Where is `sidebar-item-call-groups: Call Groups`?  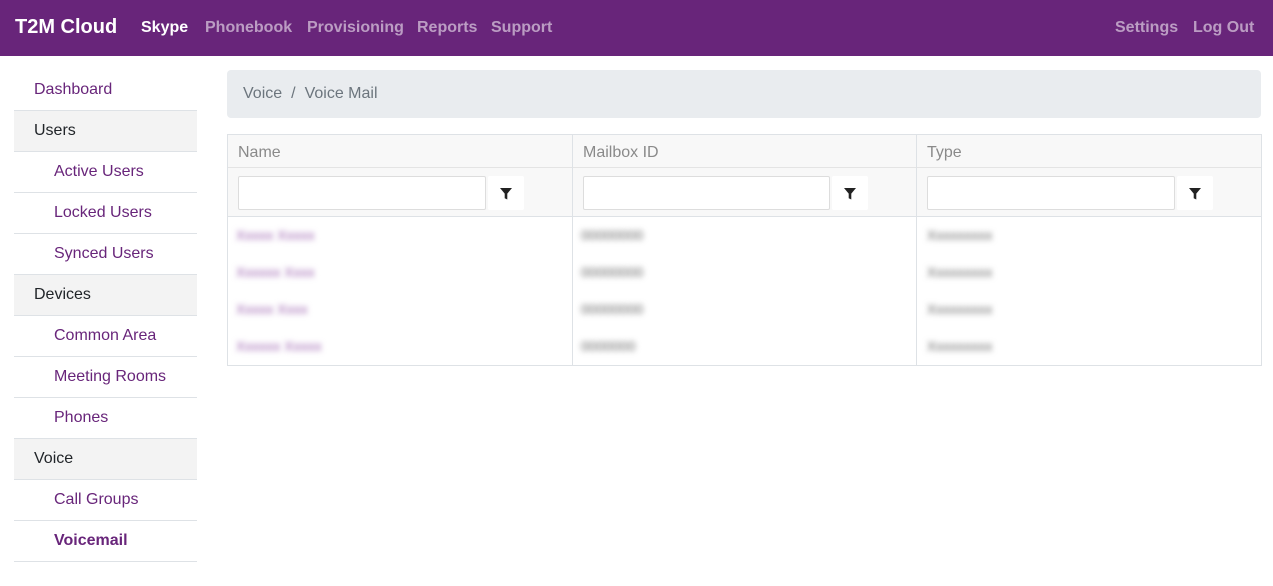
sidebar-item-call-groups: Call Groups is located at coordinates (105, 500).